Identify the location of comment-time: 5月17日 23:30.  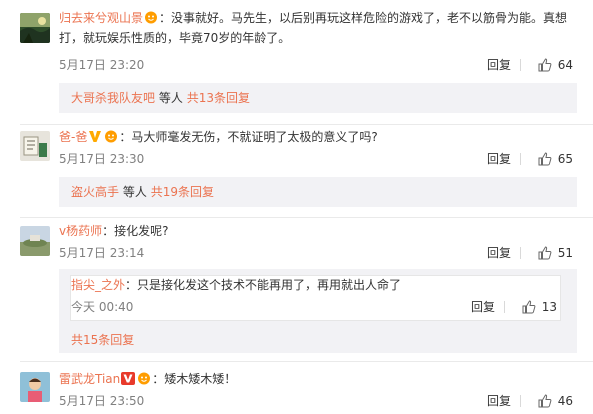
(102, 159).